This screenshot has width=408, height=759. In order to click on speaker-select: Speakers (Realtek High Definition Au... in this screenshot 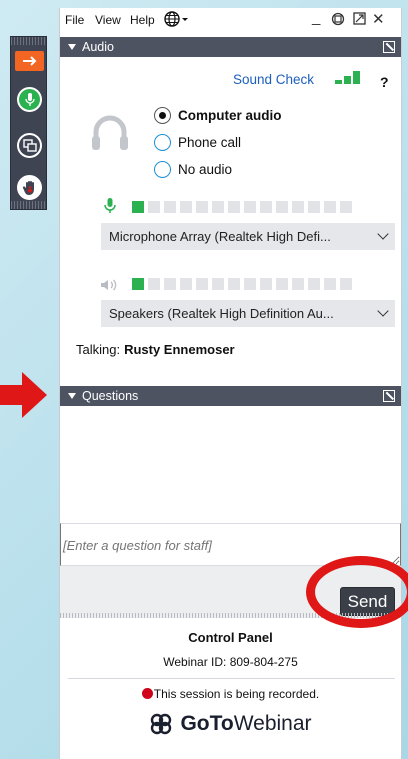, I will do `click(248, 313)`.